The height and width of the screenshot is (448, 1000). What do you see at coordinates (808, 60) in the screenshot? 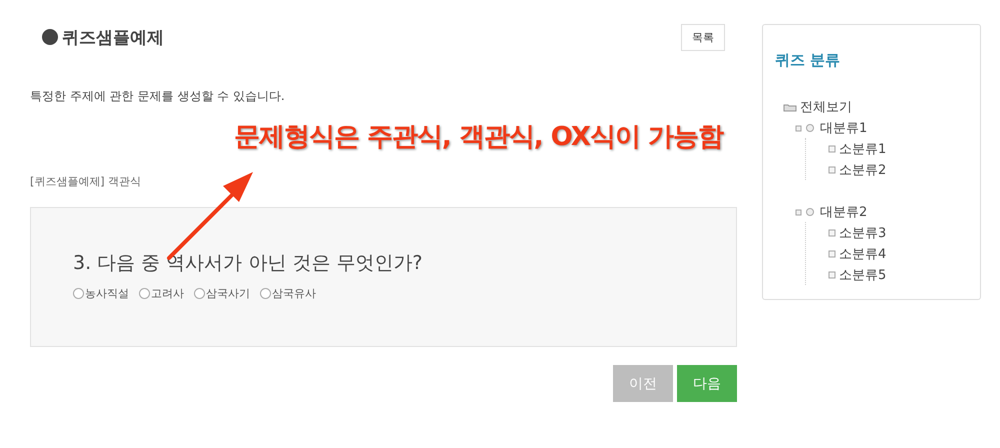
I see `sidebar-title: 퀴즈 분류` at bounding box center [808, 60].